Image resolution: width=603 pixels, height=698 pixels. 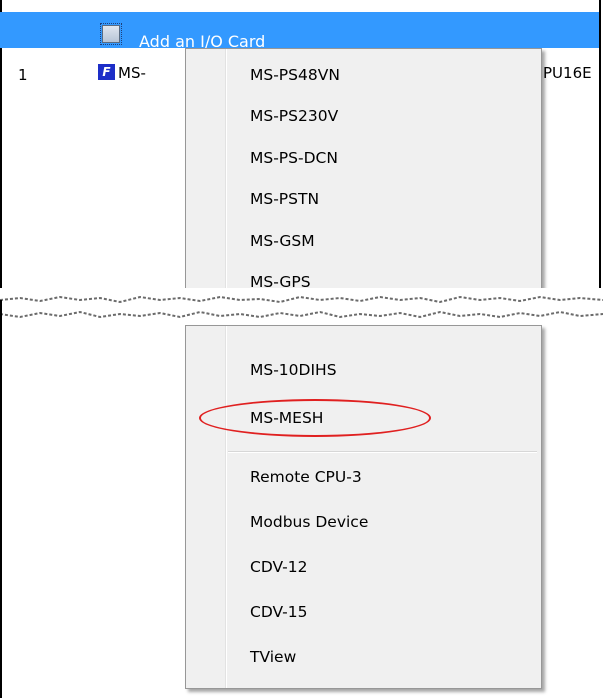 I want to click on grid-left-border-lower, so click(x=1, y=499).